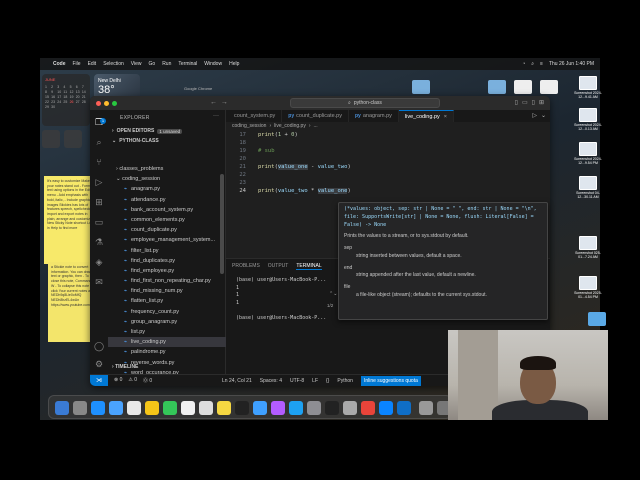 The image size is (640, 480). What do you see at coordinates (99, 222) in the screenshot?
I see `remote-explorer-icon: ▭` at bounding box center [99, 222].